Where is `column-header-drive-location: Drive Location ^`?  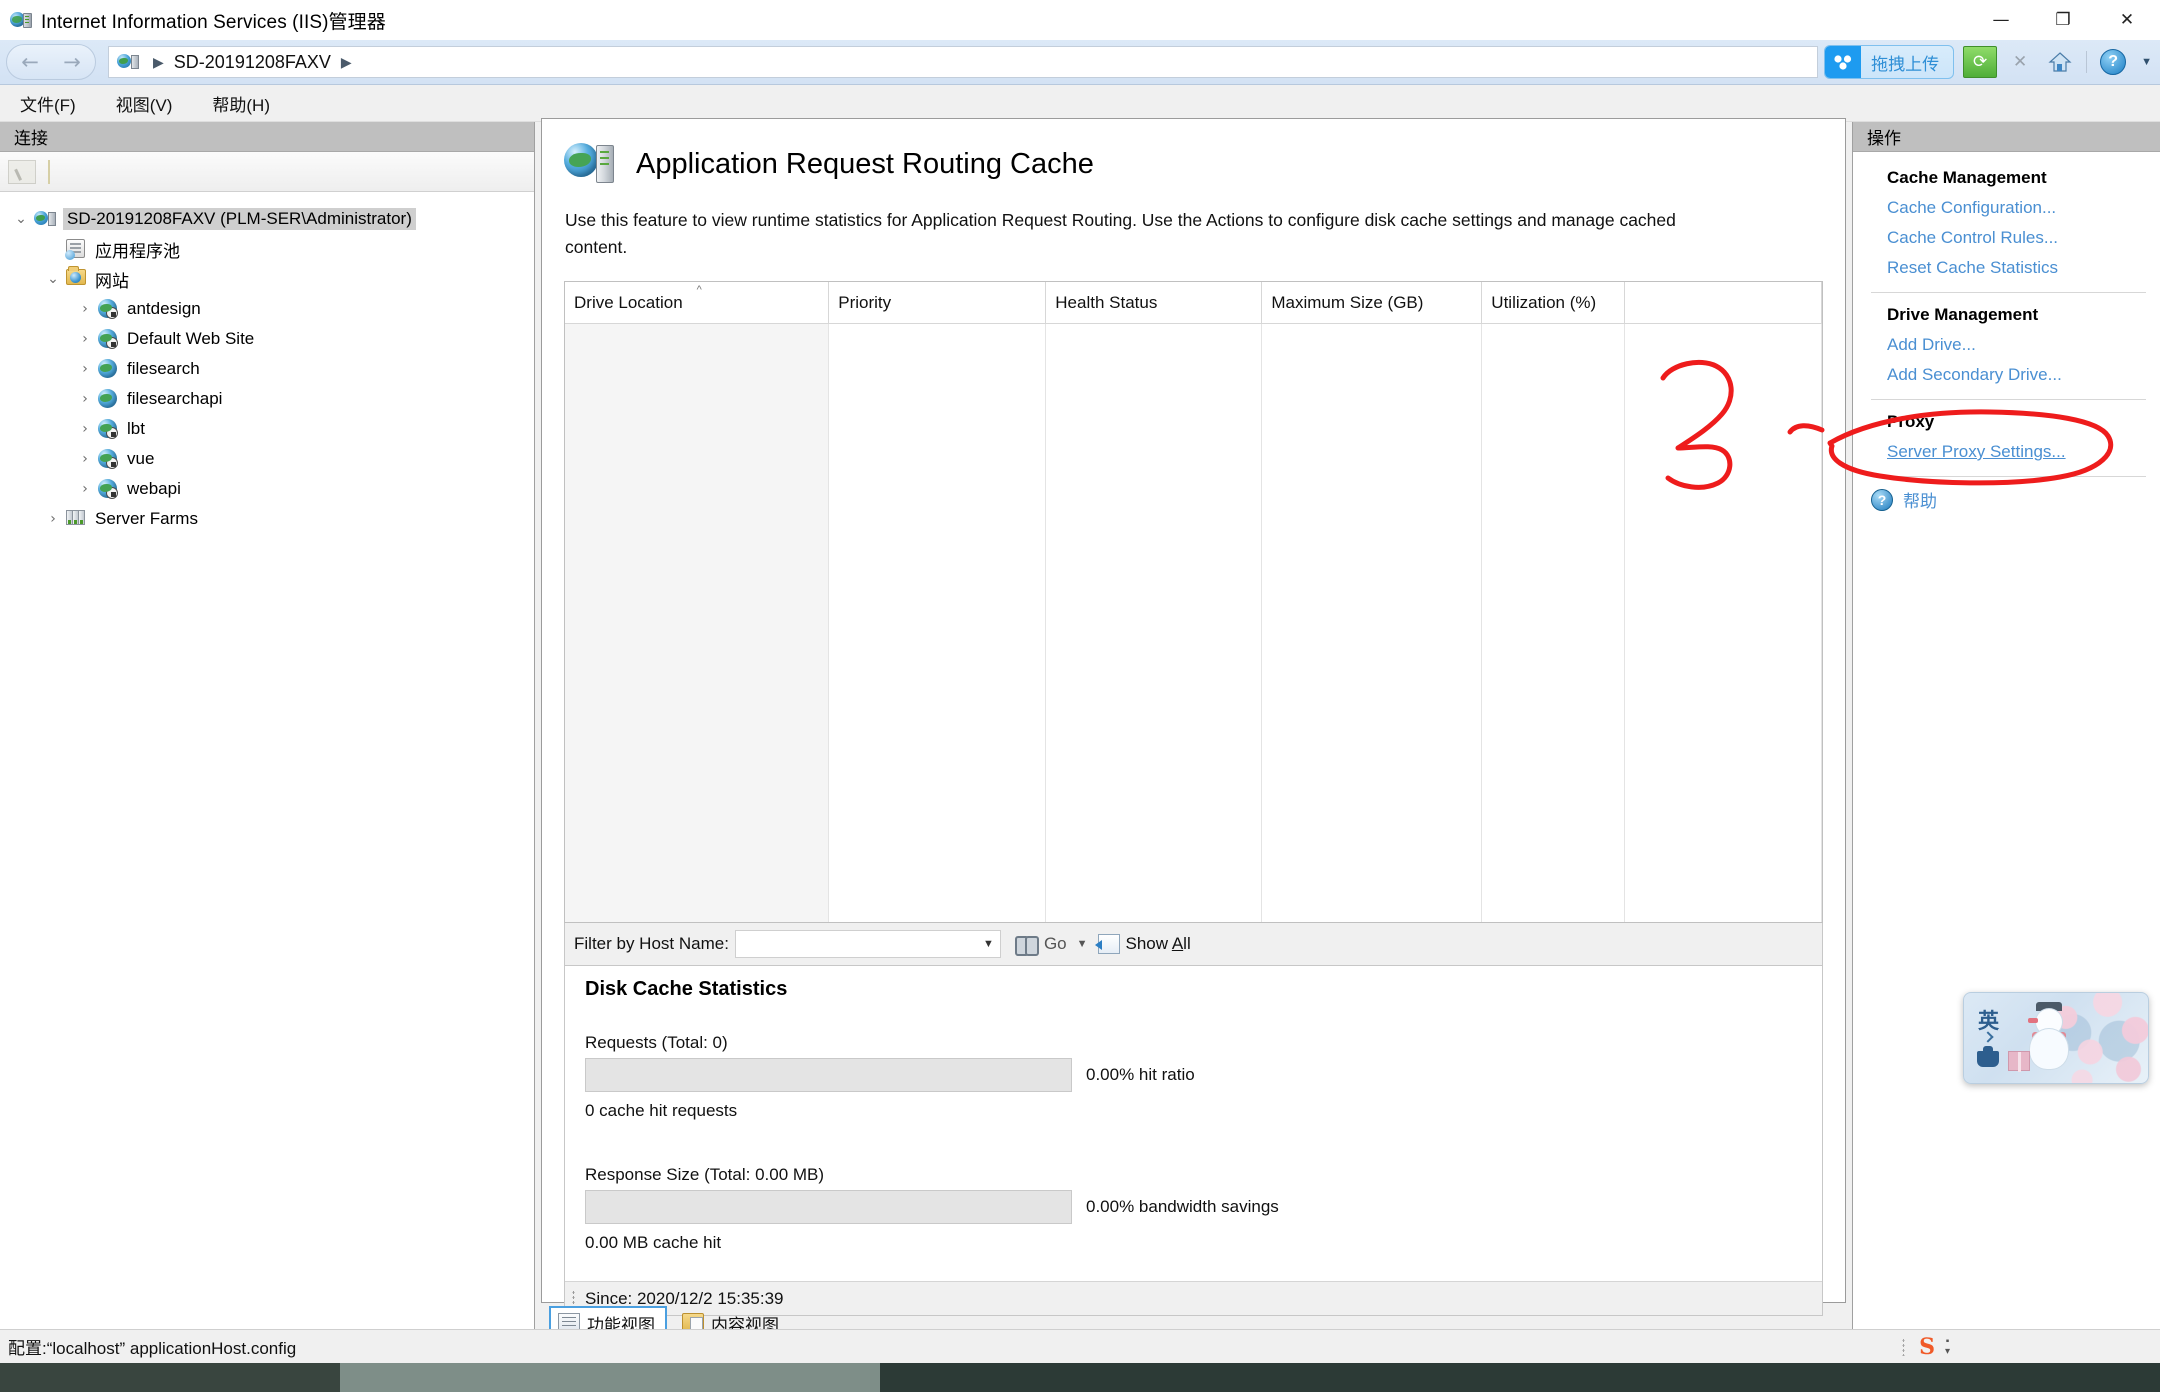
column-header-drive-location: Drive Location ^ is located at coordinates (697, 303).